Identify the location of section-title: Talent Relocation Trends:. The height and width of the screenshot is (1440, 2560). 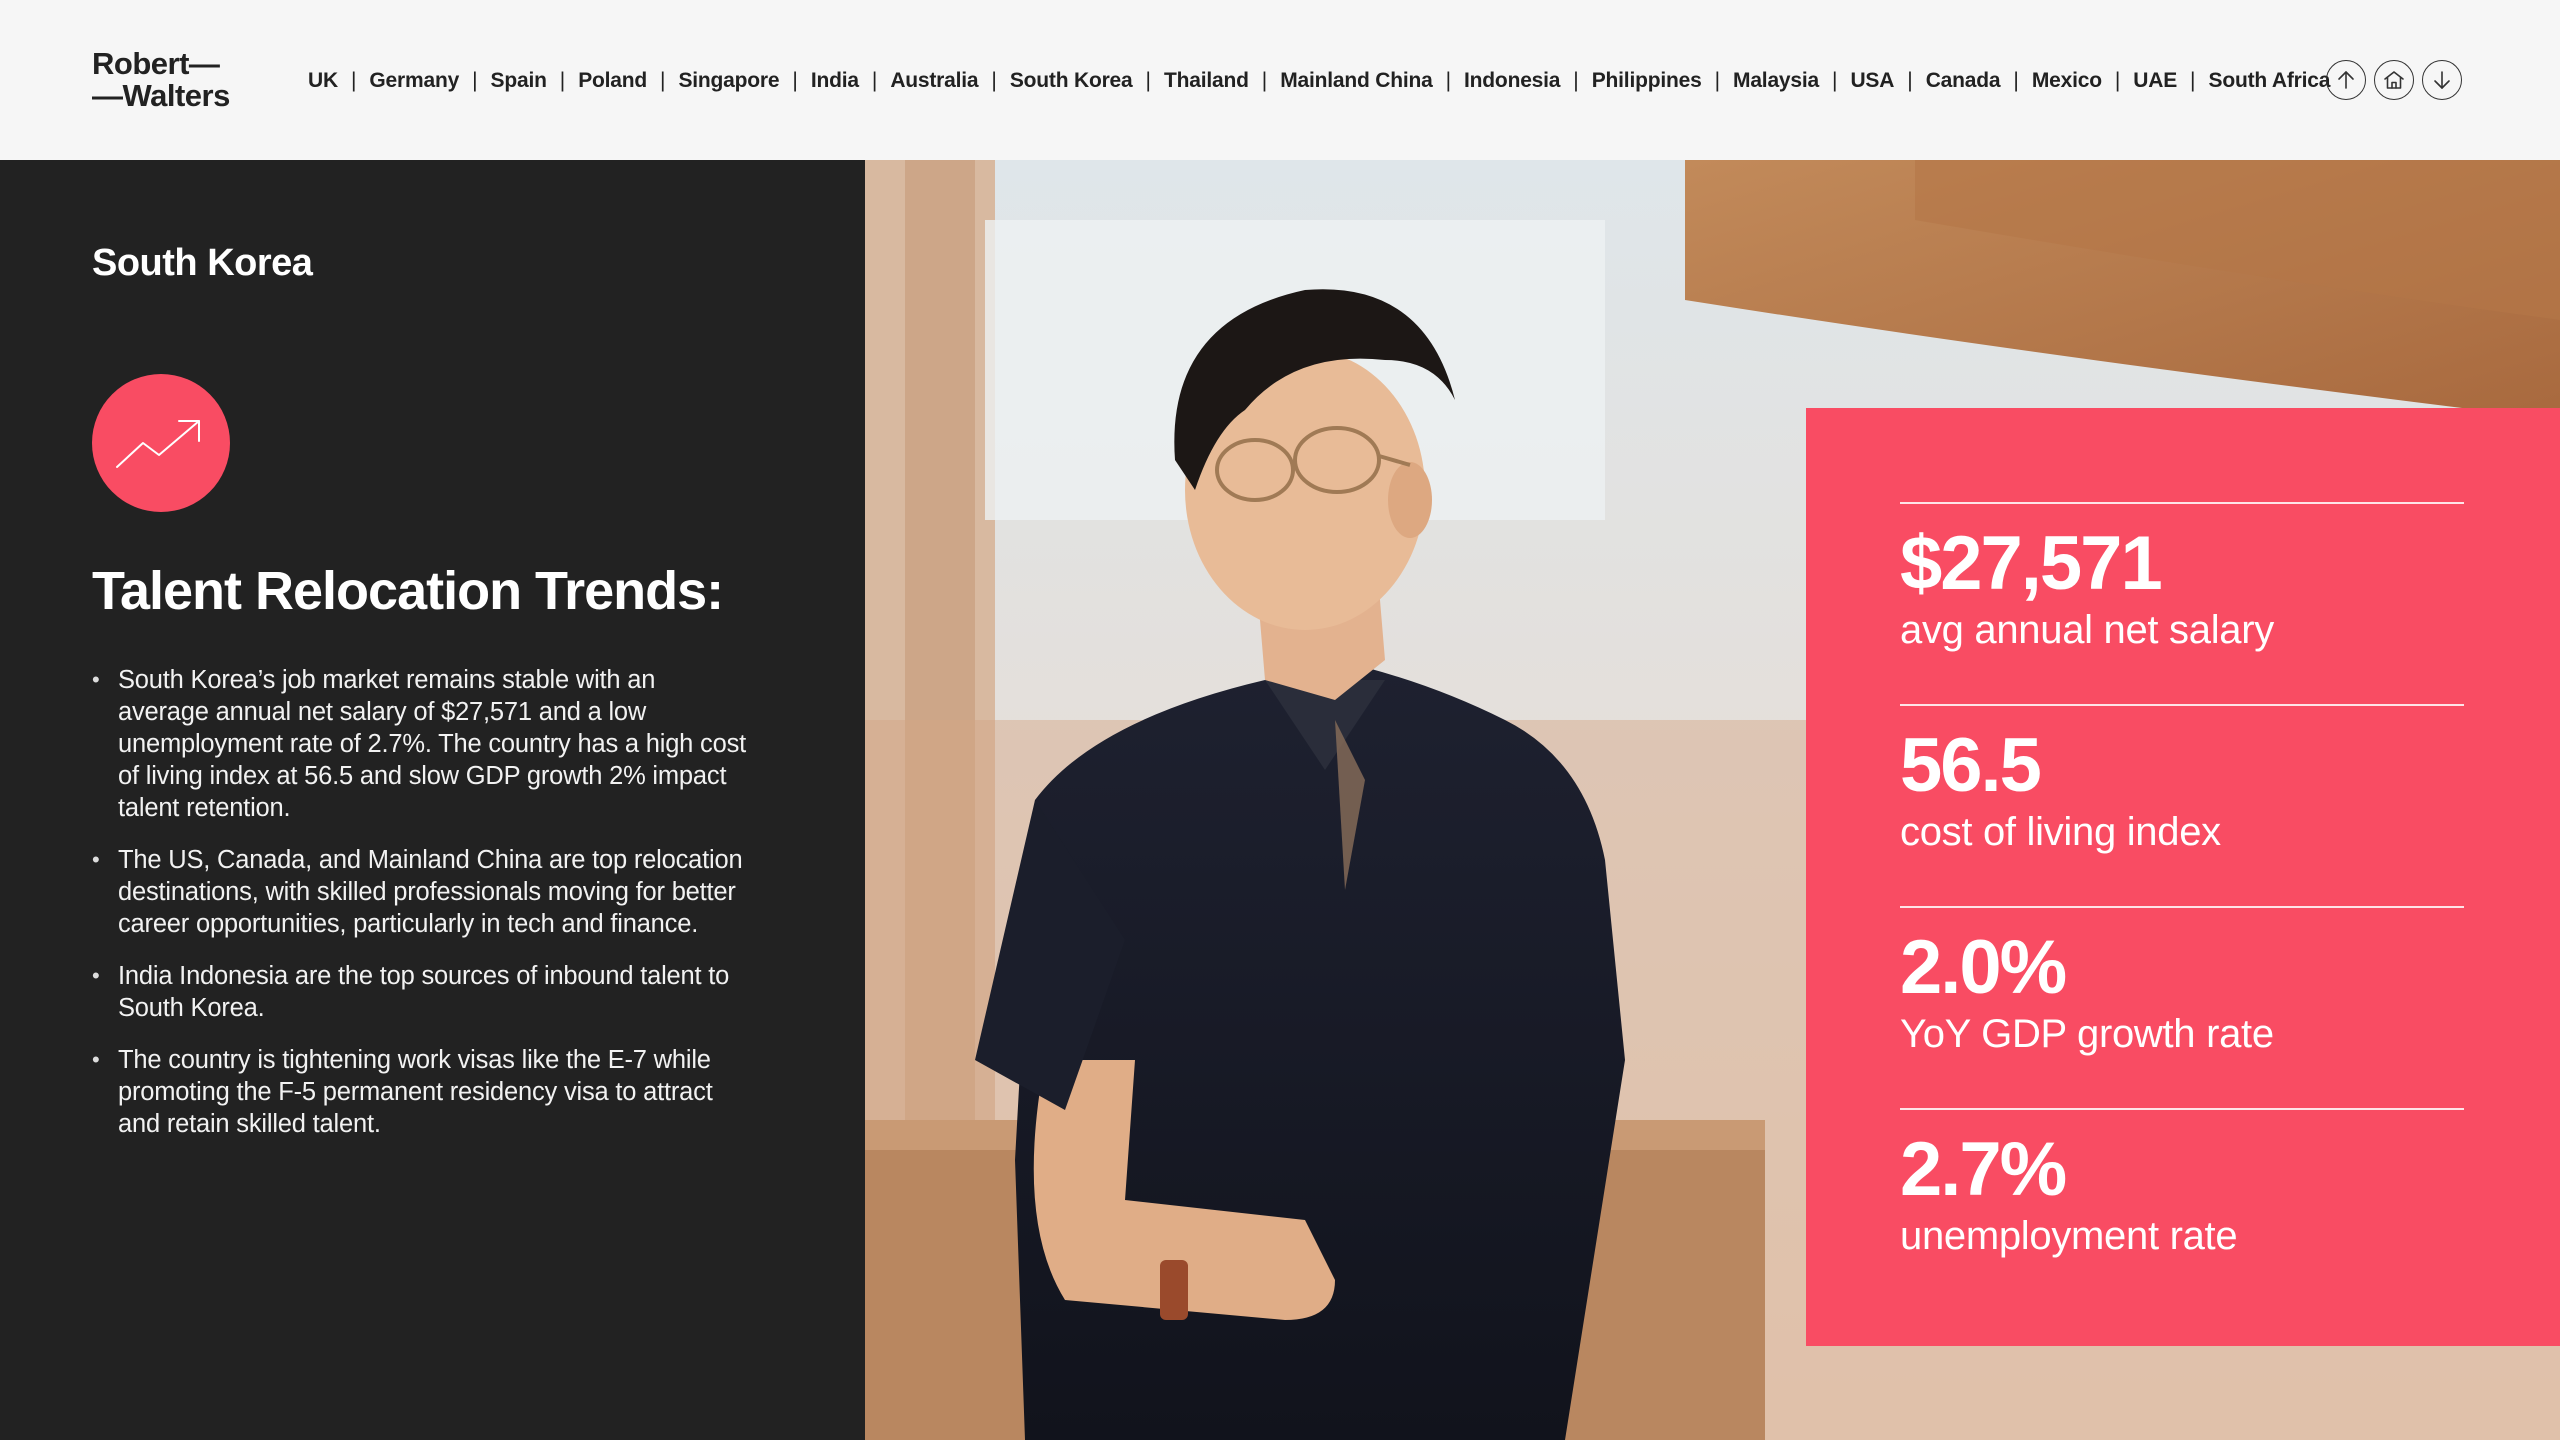
(408, 591).